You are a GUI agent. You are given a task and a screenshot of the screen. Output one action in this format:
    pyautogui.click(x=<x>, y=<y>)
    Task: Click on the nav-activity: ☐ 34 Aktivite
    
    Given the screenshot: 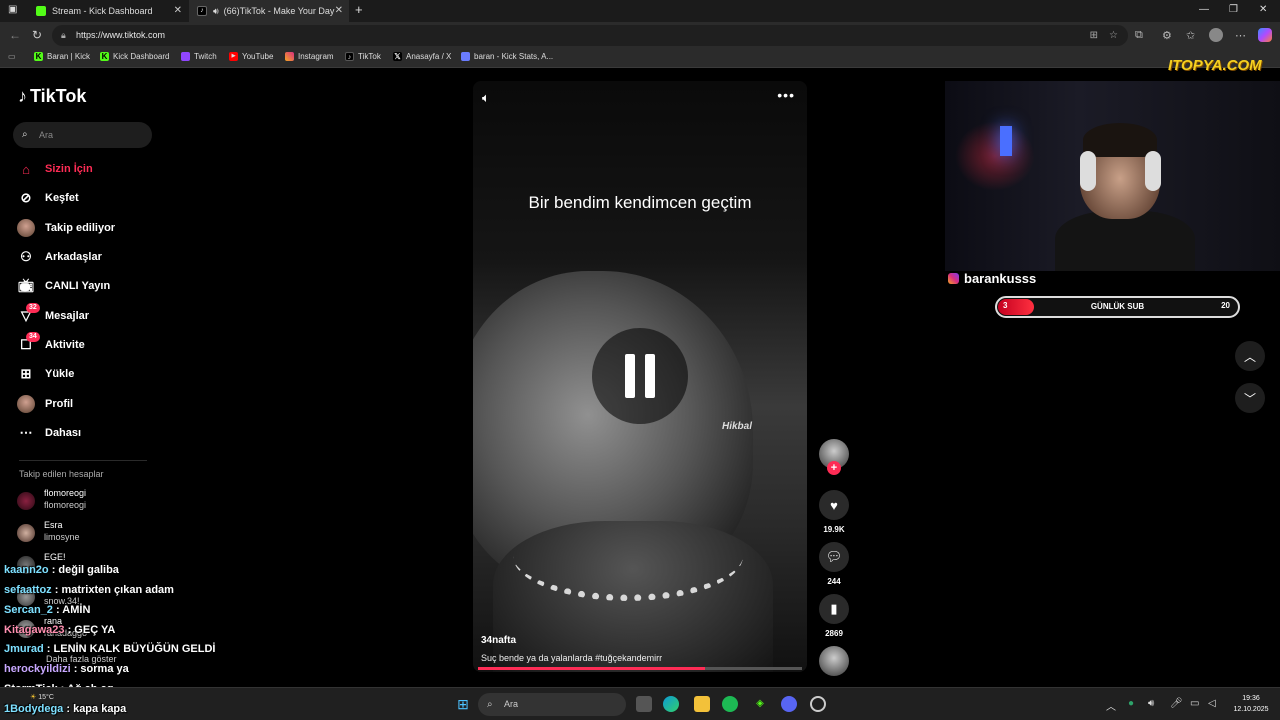 What is the action you would take?
    pyautogui.click(x=51, y=344)
    